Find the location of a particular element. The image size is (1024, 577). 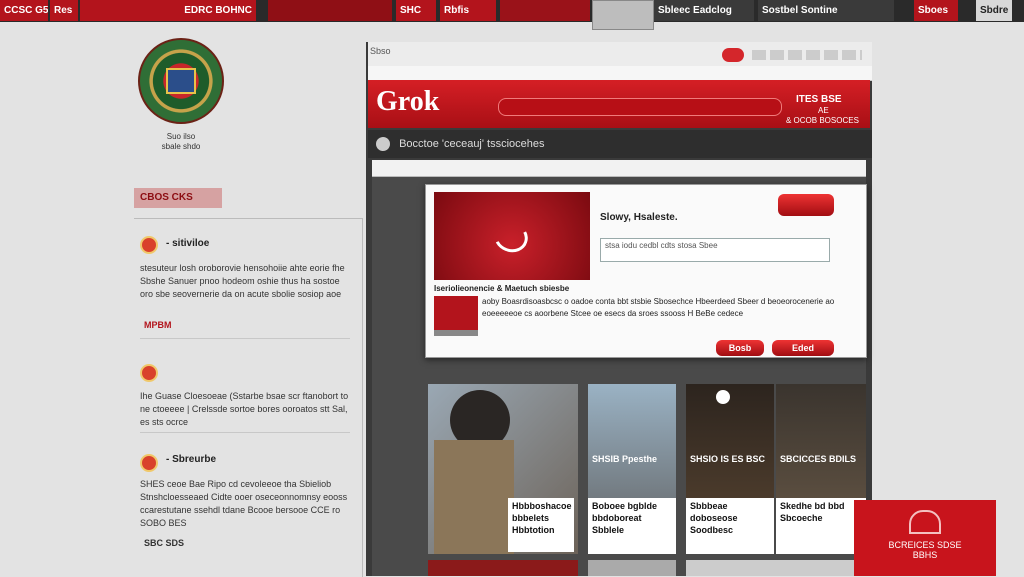

card-caption: Boboee bgblde bbdoboreat Sbblele is located at coordinates (632, 526).